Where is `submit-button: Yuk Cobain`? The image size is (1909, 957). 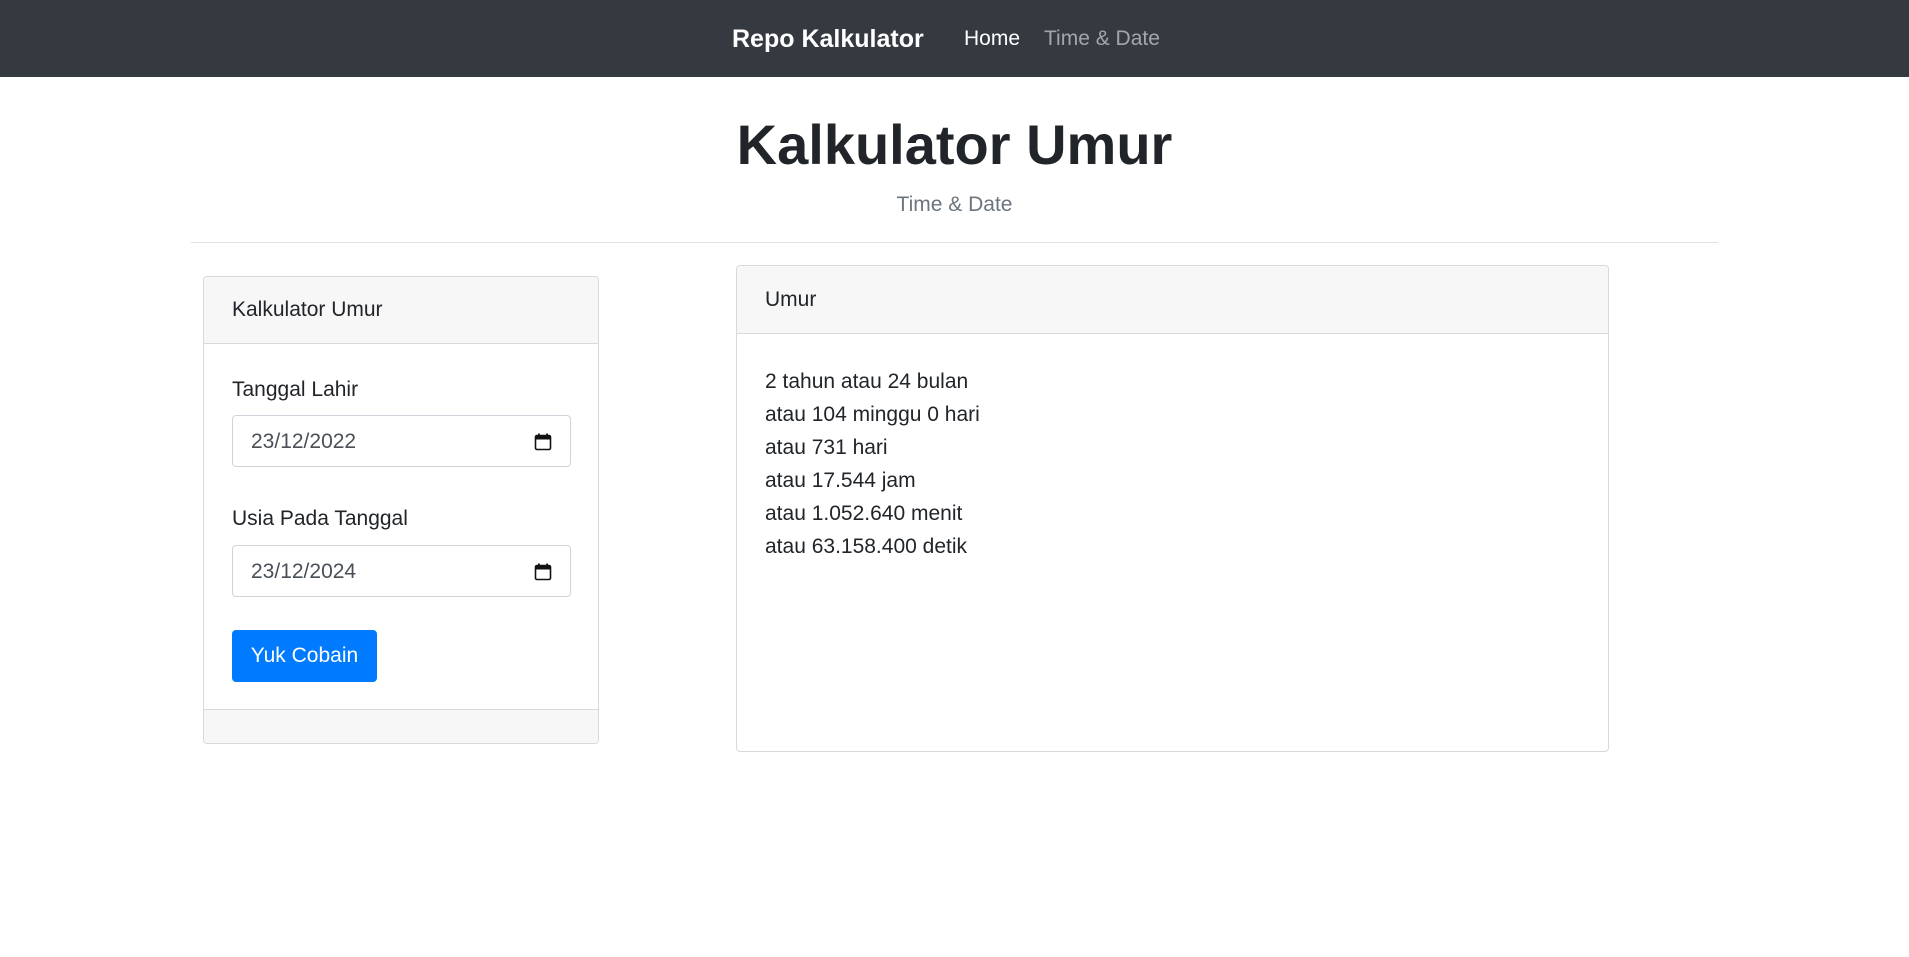
submit-button: Yuk Cobain is located at coordinates (304, 656).